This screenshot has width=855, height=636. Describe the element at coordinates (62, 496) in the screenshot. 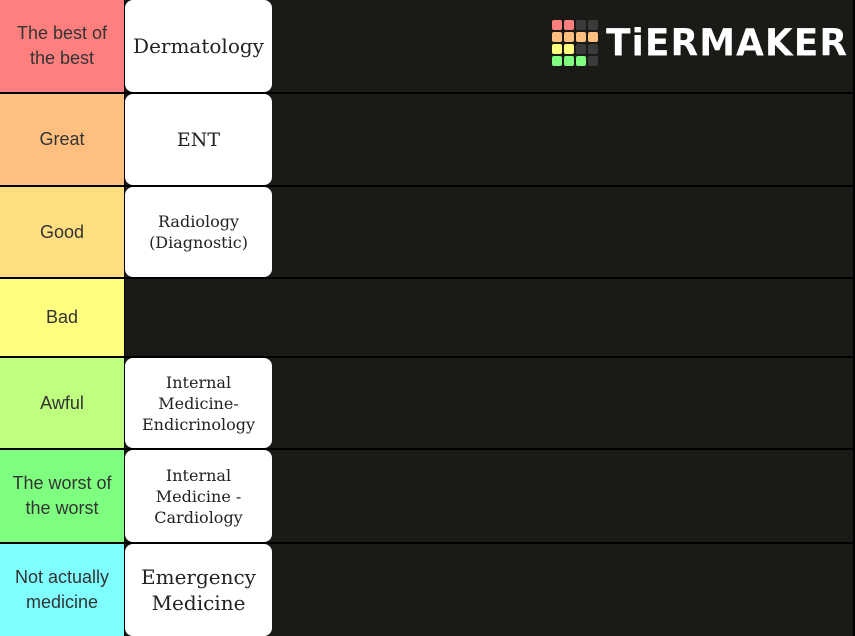

I see `tier-label: The worst of the worst` at that location.